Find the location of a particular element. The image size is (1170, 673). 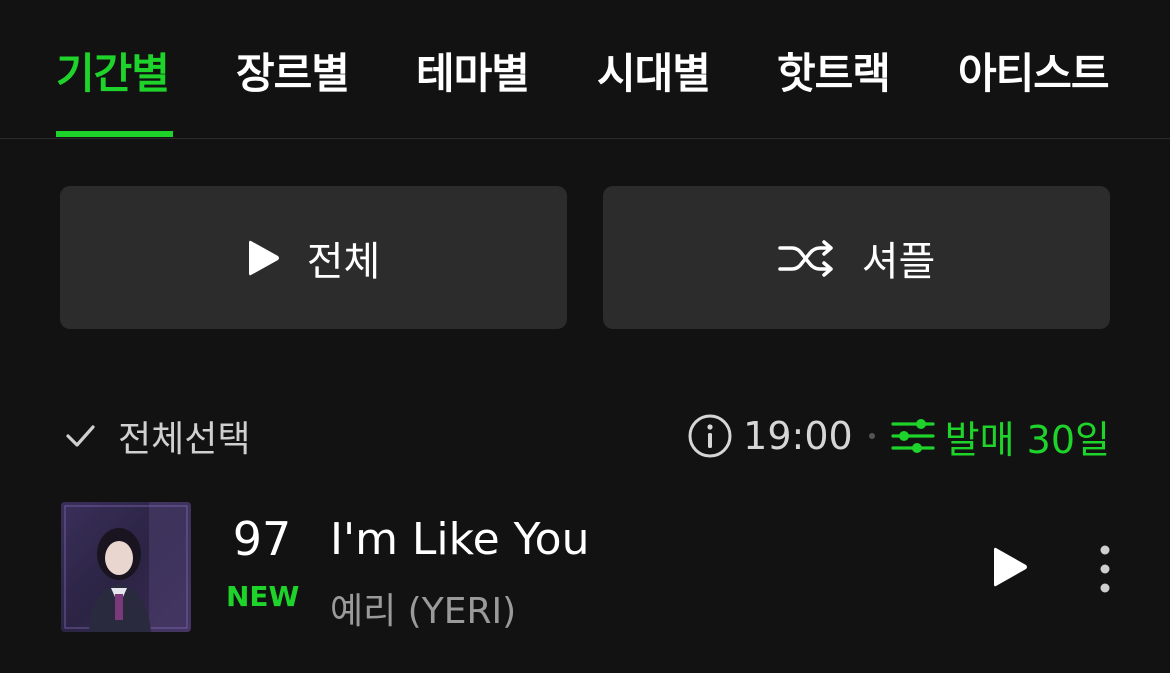

album-cover-image is located at coordinates (126, 567).